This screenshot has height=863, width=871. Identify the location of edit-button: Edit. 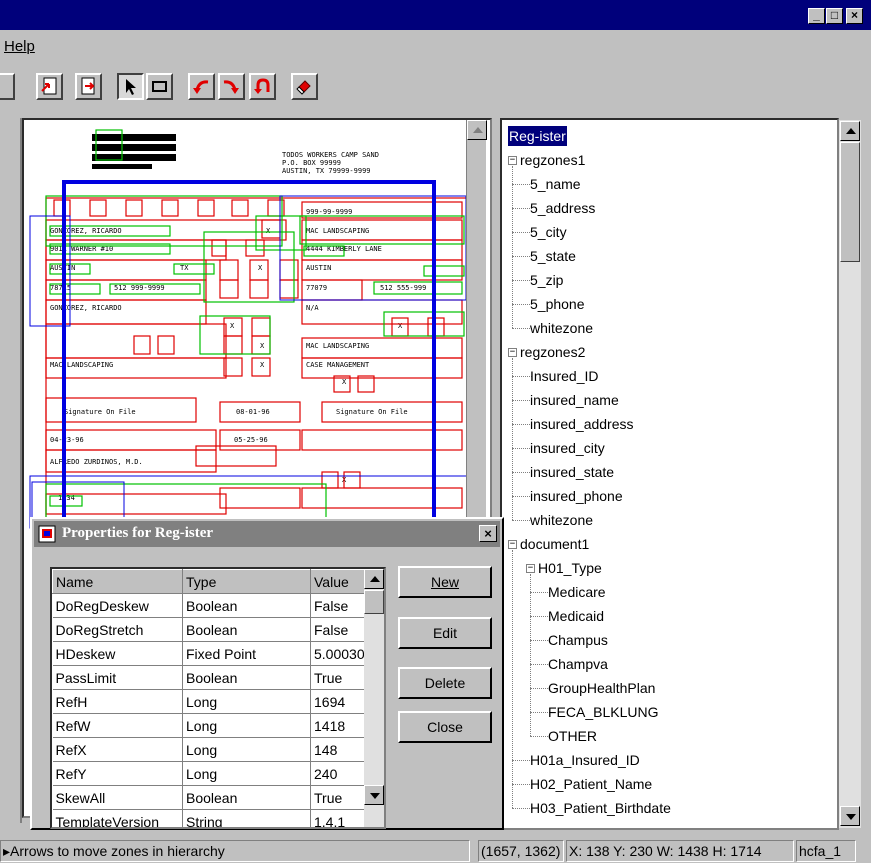
(445, 633).